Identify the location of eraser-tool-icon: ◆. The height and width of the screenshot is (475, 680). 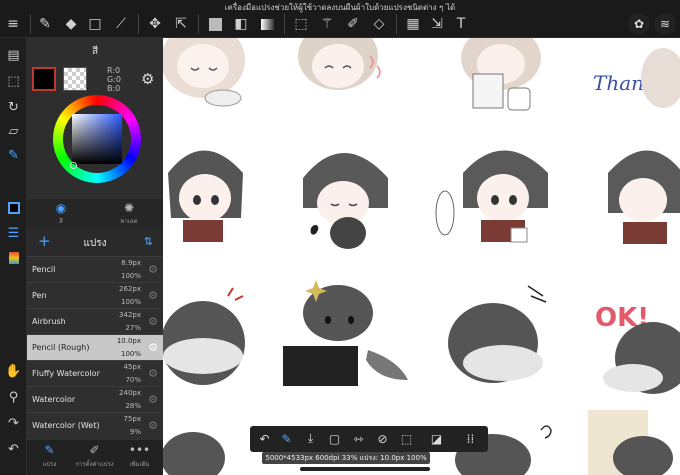
(71, 24).